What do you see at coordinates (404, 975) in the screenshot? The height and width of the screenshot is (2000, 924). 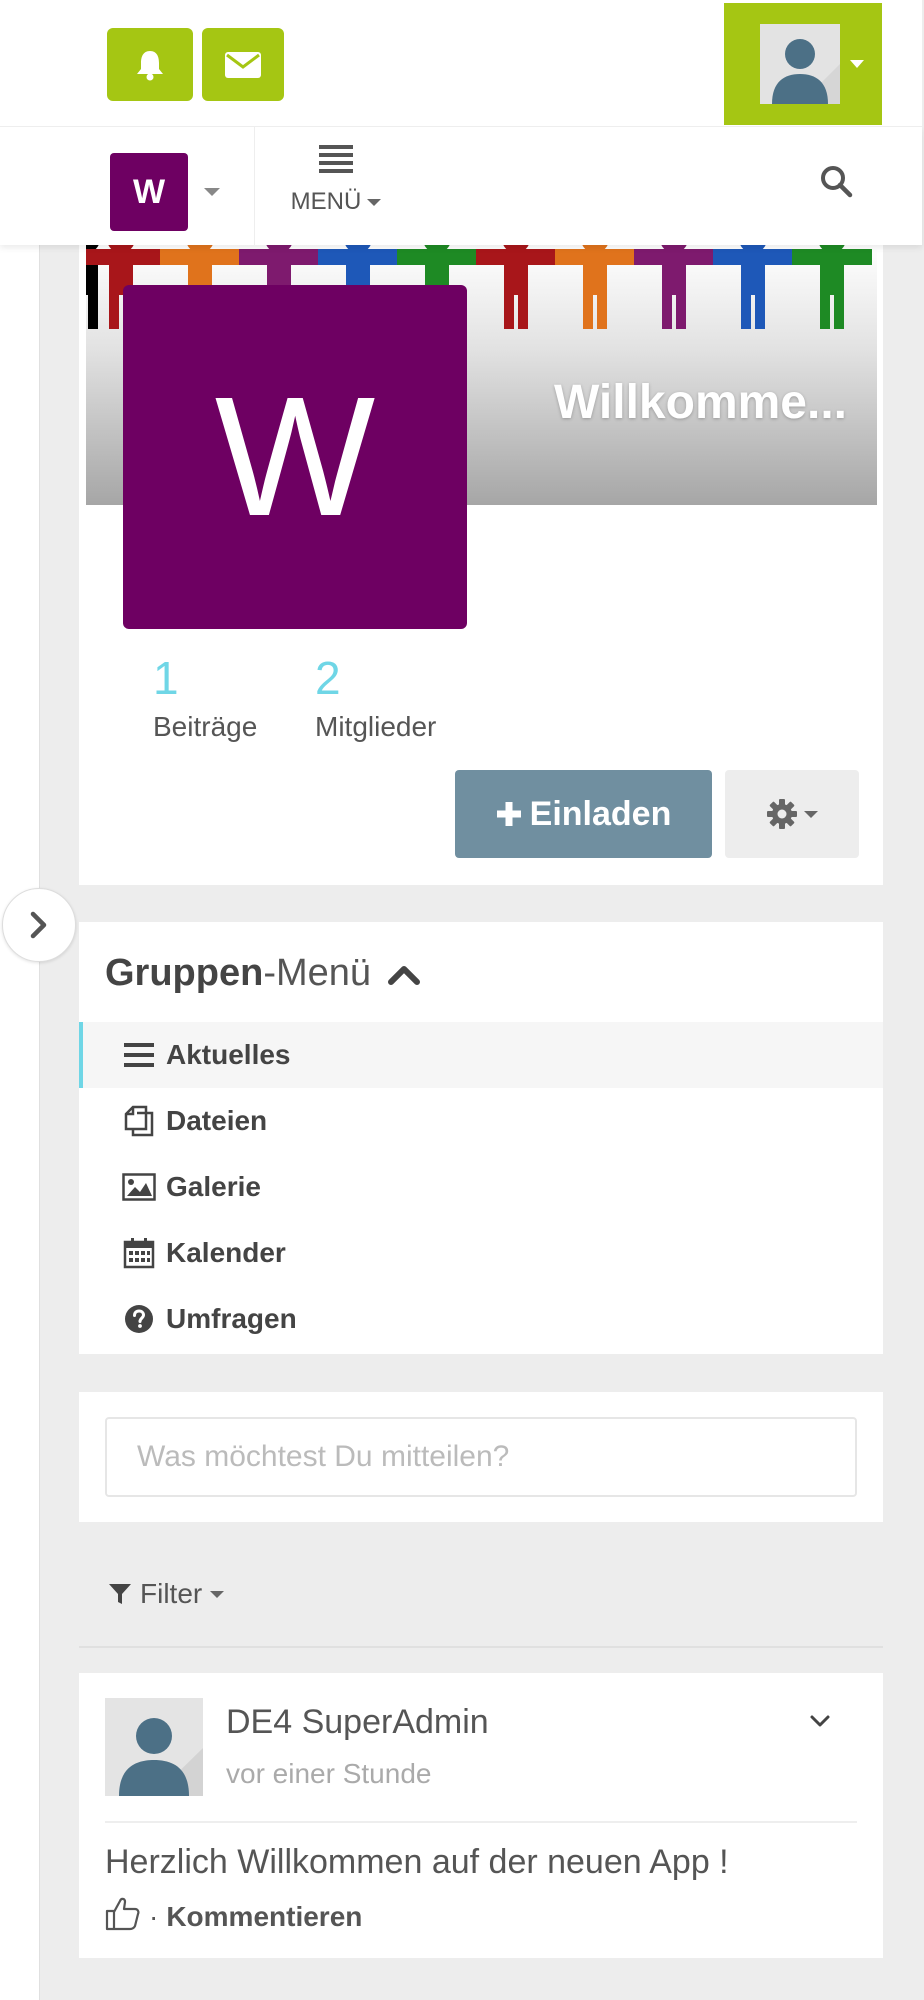 I see `chevron-up-icon` at bounding box center [404, 975].